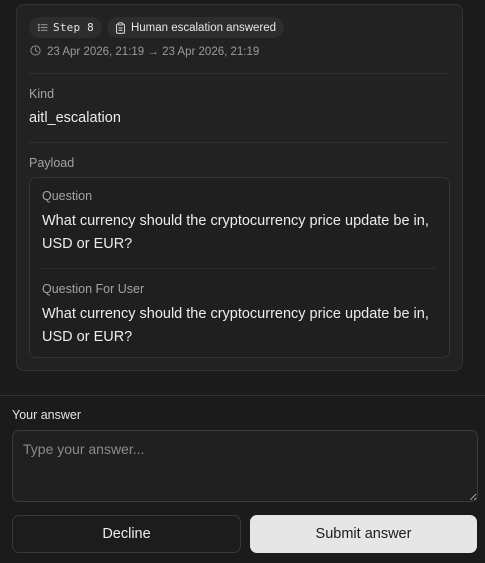 The image size is (485, 563). What do you see at coordinates (42, 94) in the screenshot?
I see `kind-label: Kind` at bounding box center [42, 94].